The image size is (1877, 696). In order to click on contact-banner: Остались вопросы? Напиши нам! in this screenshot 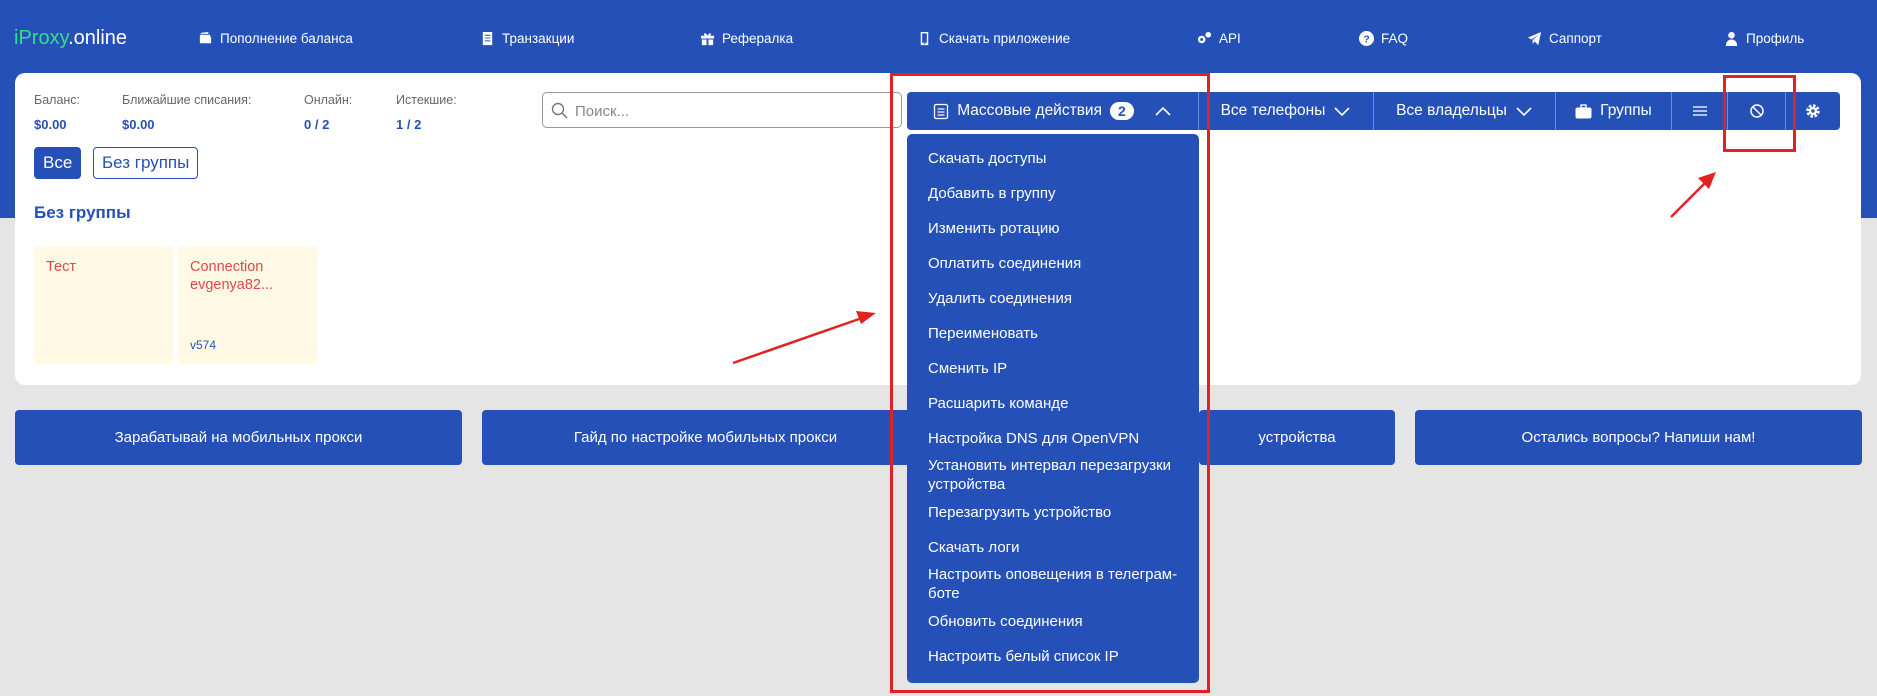, I will do `click(1638, 437)`.